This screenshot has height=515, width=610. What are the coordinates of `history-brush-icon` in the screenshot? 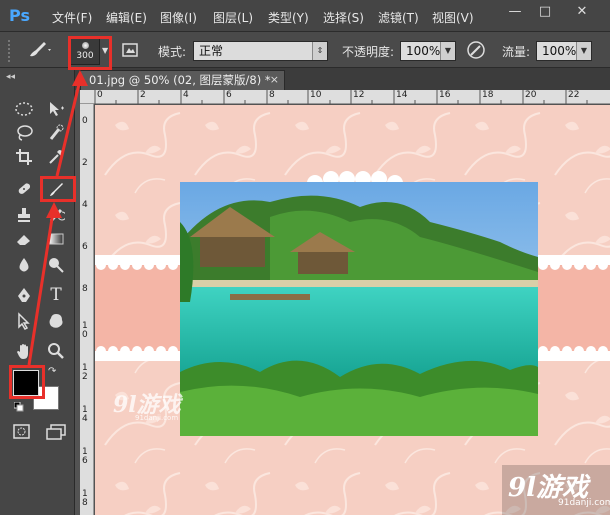 It's located at (56, 215).